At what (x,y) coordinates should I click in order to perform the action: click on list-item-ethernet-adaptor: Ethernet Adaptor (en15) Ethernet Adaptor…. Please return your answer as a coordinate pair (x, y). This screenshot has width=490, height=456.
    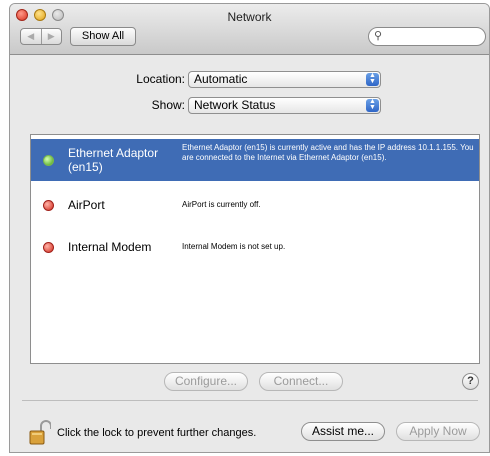
    Looking at the image, I should click on (255, 160).